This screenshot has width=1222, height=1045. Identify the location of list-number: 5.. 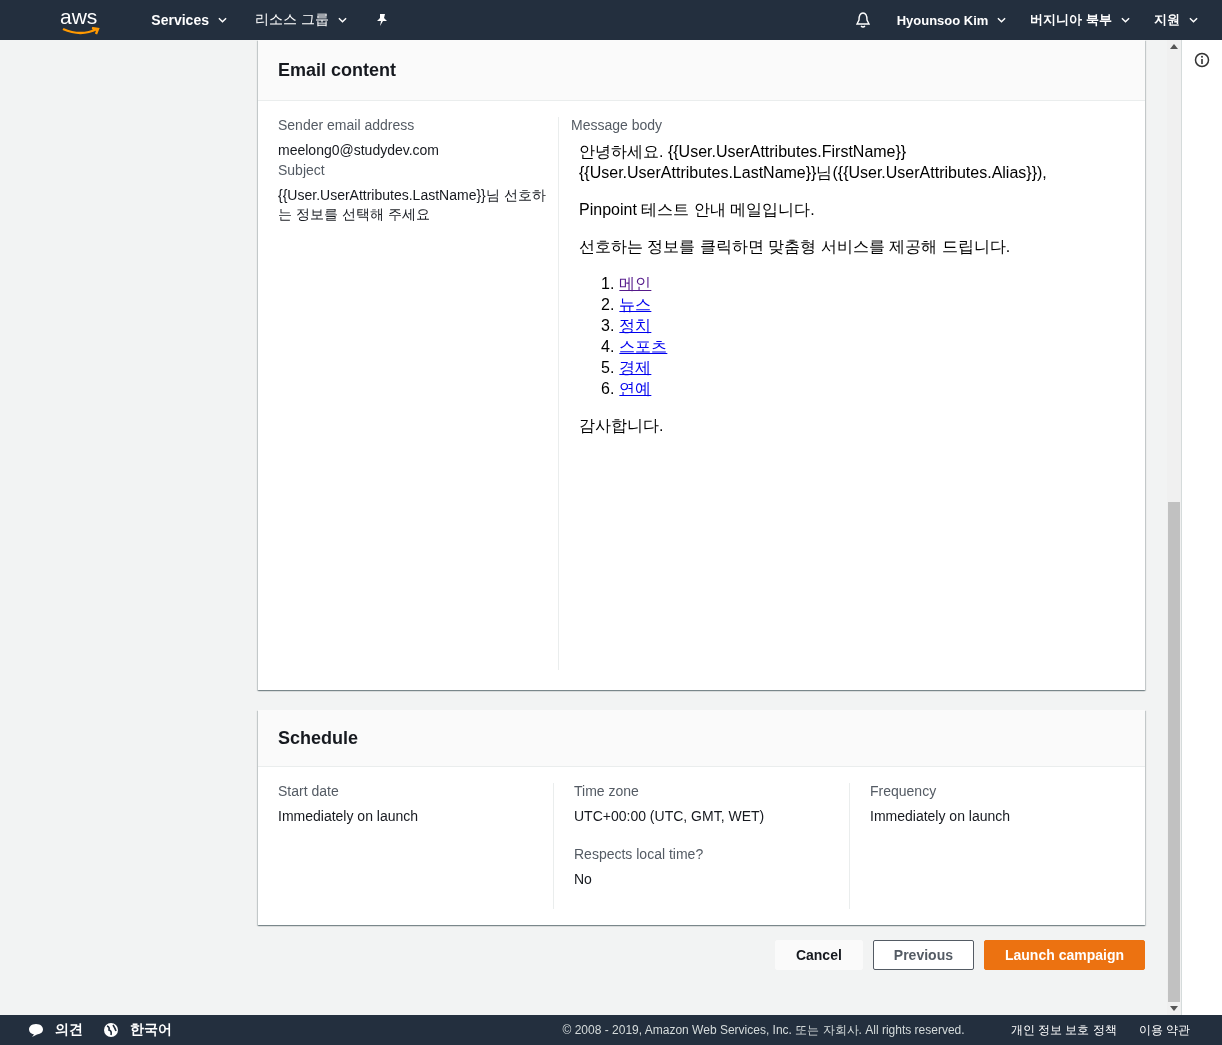
(608, 368).